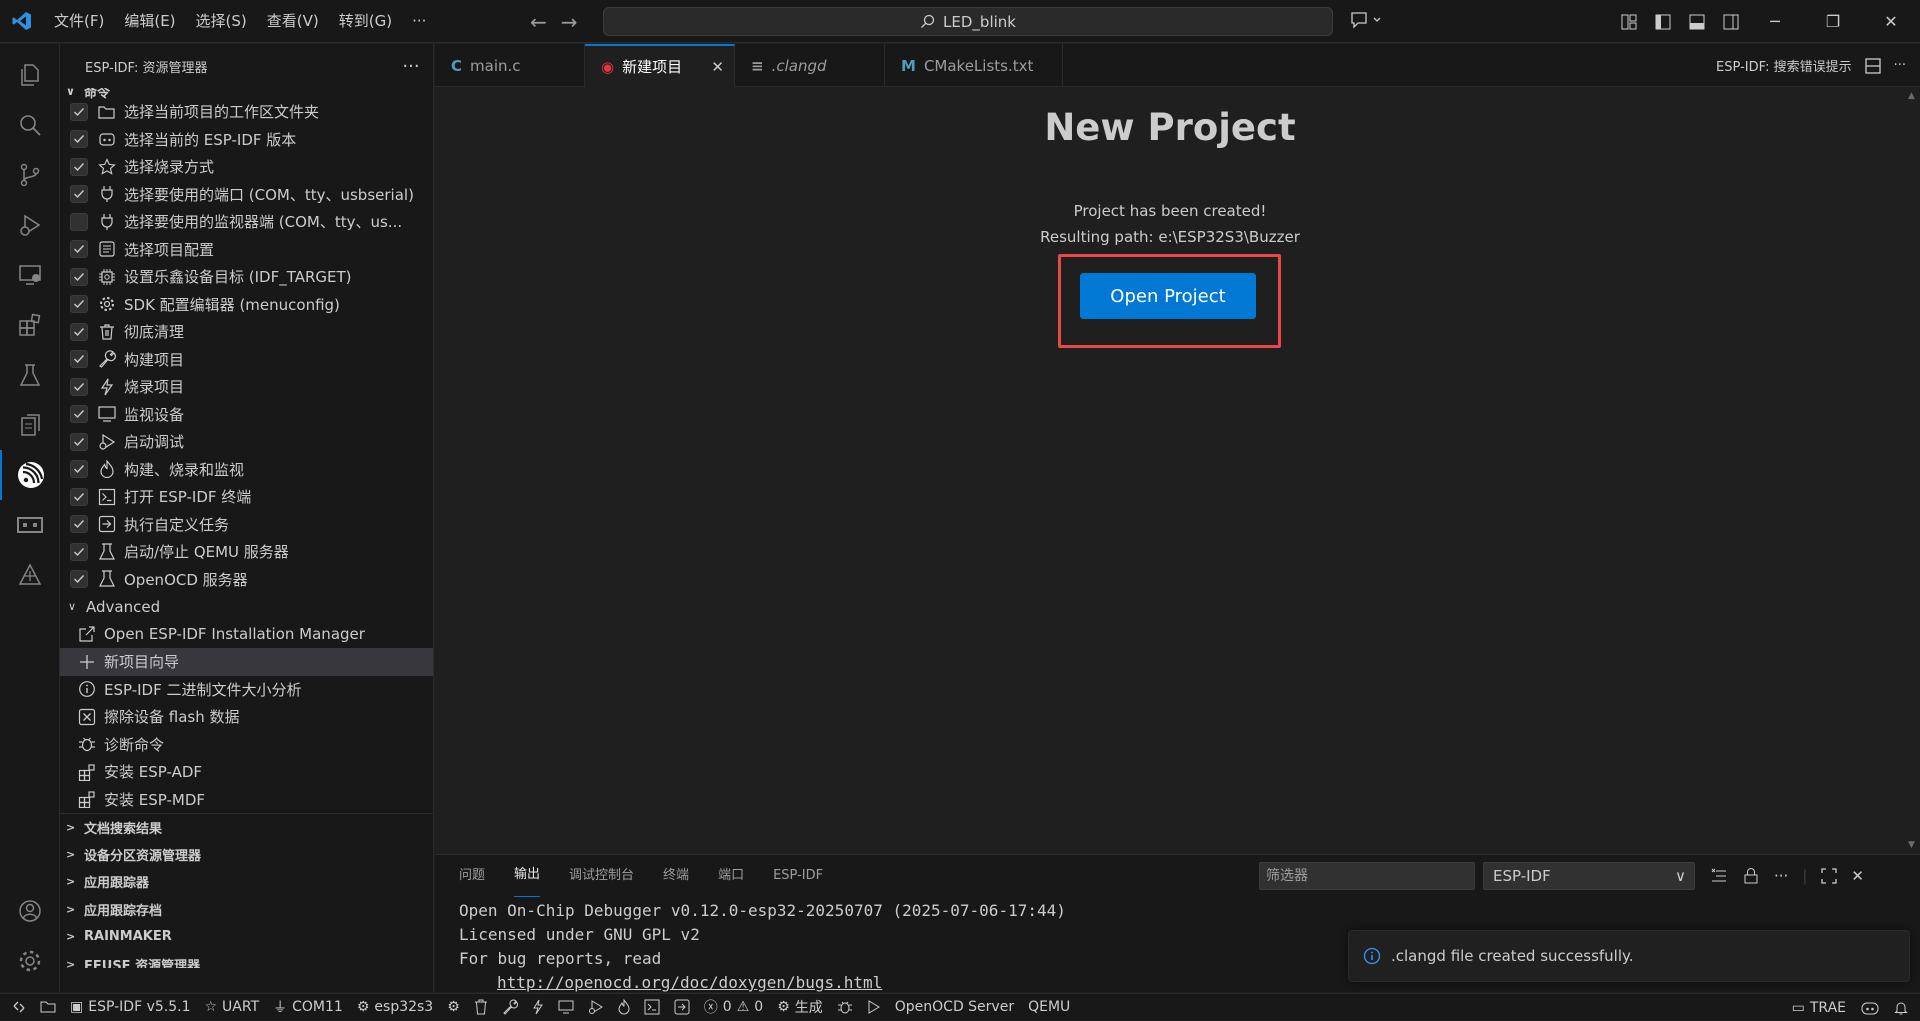 This screenshot has height=1021, width=1920. What do you see at coordinates (246, 525) in the screenshot?
I see `command-item: 执行自定义任务` at bounding box center [246, 525].